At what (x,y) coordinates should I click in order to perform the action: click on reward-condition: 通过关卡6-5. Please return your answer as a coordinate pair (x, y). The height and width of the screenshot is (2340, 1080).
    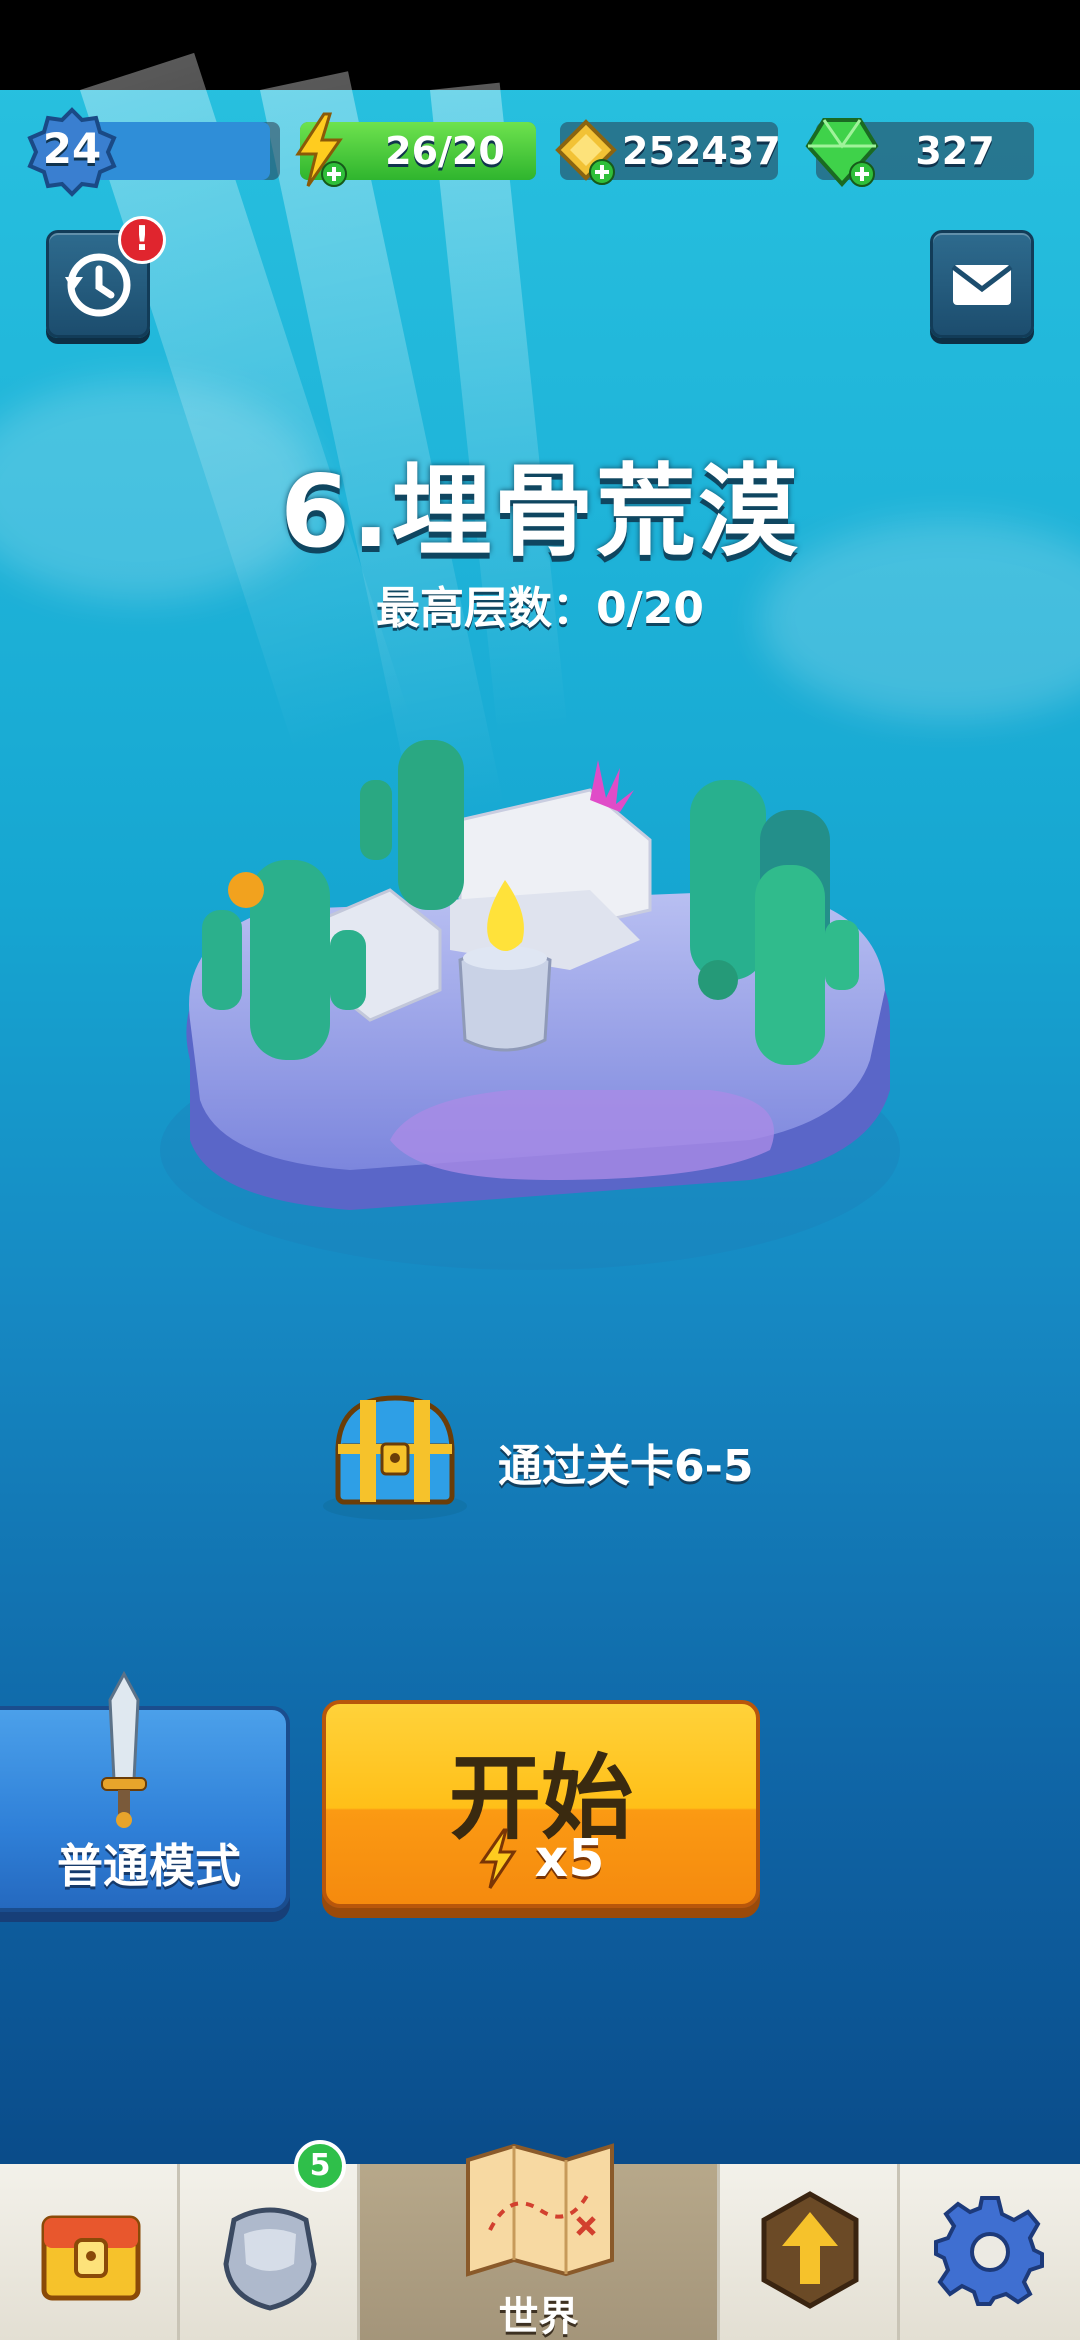
    Looking at the image, I should click on (626, 1466).